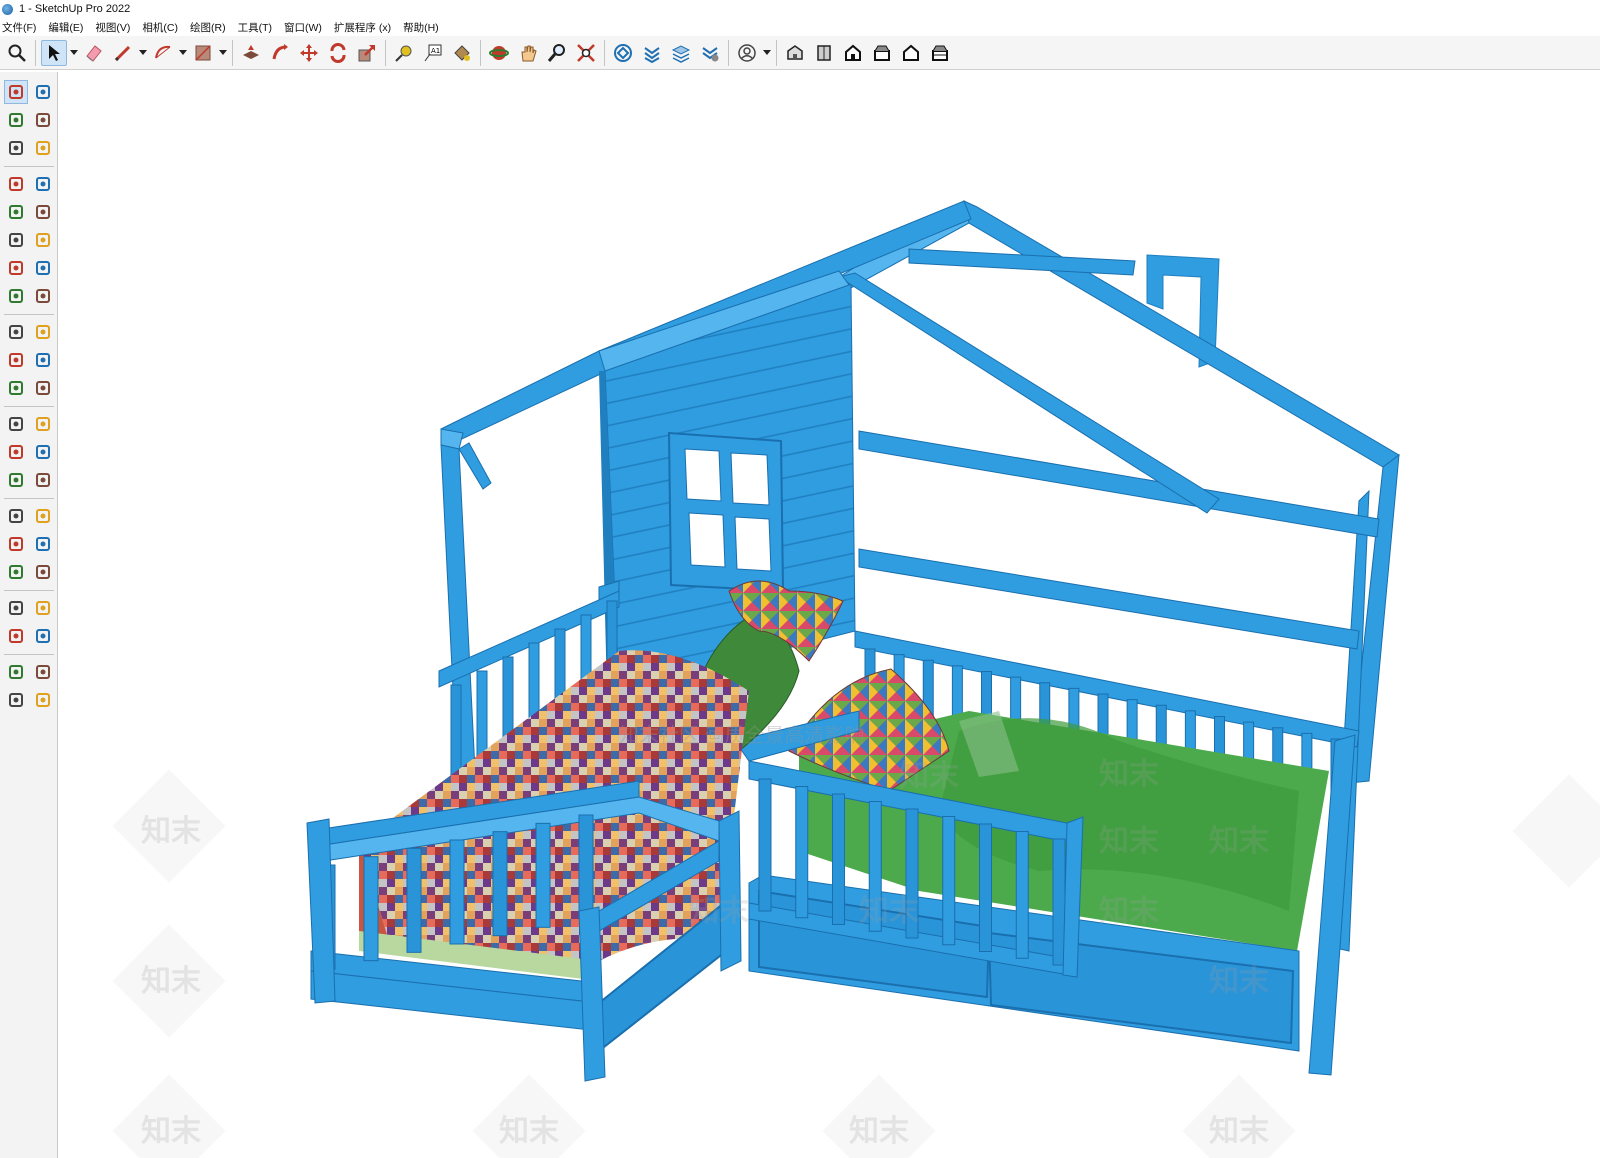  I want to click on main-toolbar: A1, so click(800, 53).